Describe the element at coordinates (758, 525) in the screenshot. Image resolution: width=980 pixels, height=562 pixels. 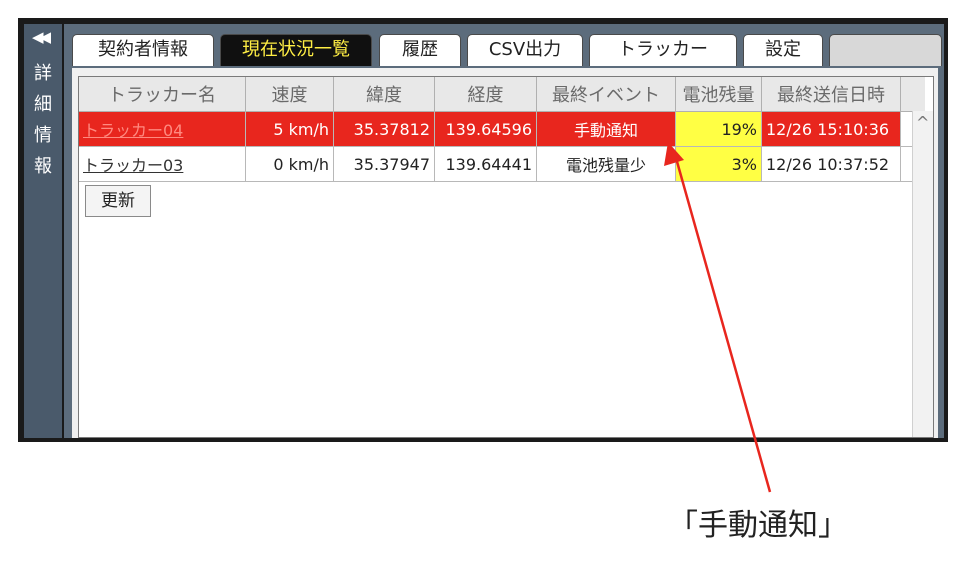
I see `annotation-caption: 「手動通知」` at that location.